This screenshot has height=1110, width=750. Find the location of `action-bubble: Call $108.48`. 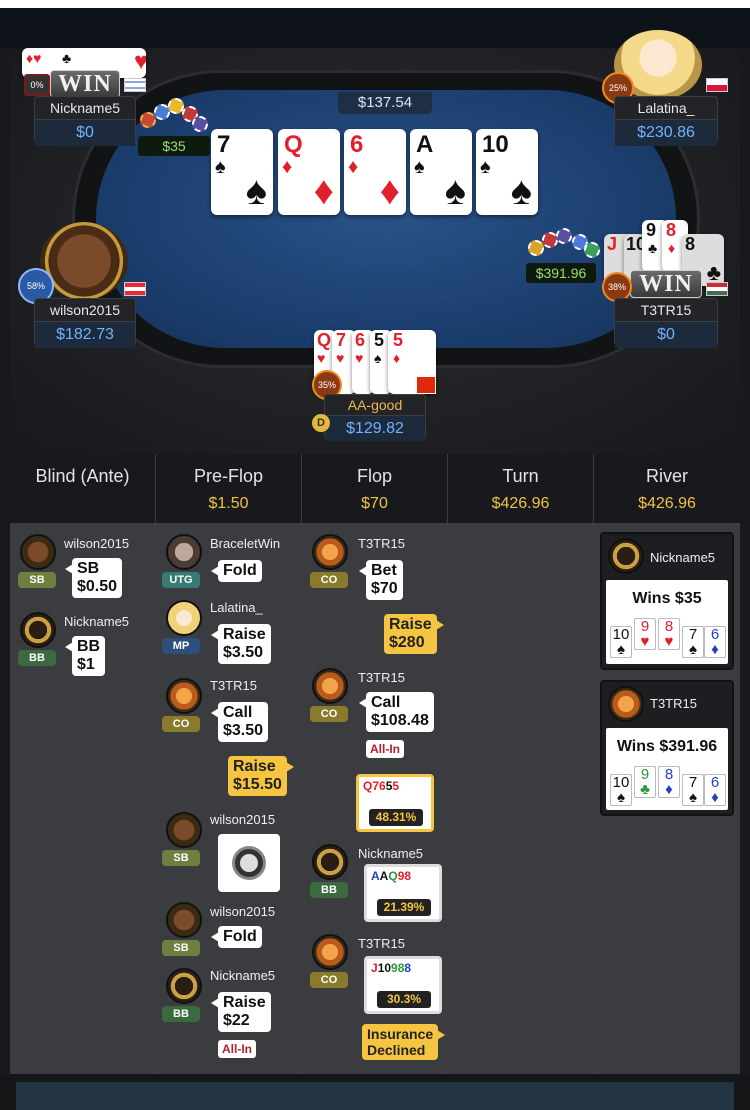

action-bubble: Call $108.48 is located at coordinates (396, 712).